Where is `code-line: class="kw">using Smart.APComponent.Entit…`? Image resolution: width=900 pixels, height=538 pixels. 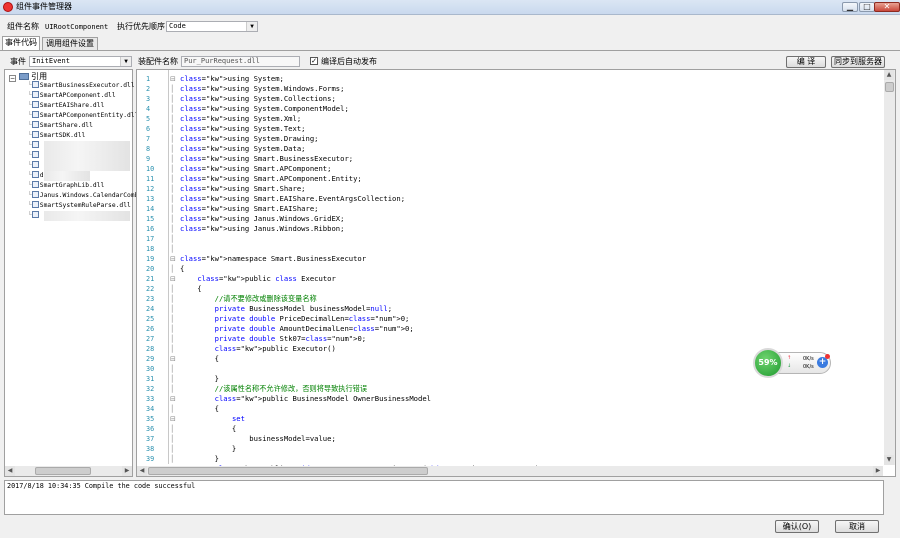 code-line: class="kw">using Smart.APComponent.Entit… is located at coordinates (271, 179).